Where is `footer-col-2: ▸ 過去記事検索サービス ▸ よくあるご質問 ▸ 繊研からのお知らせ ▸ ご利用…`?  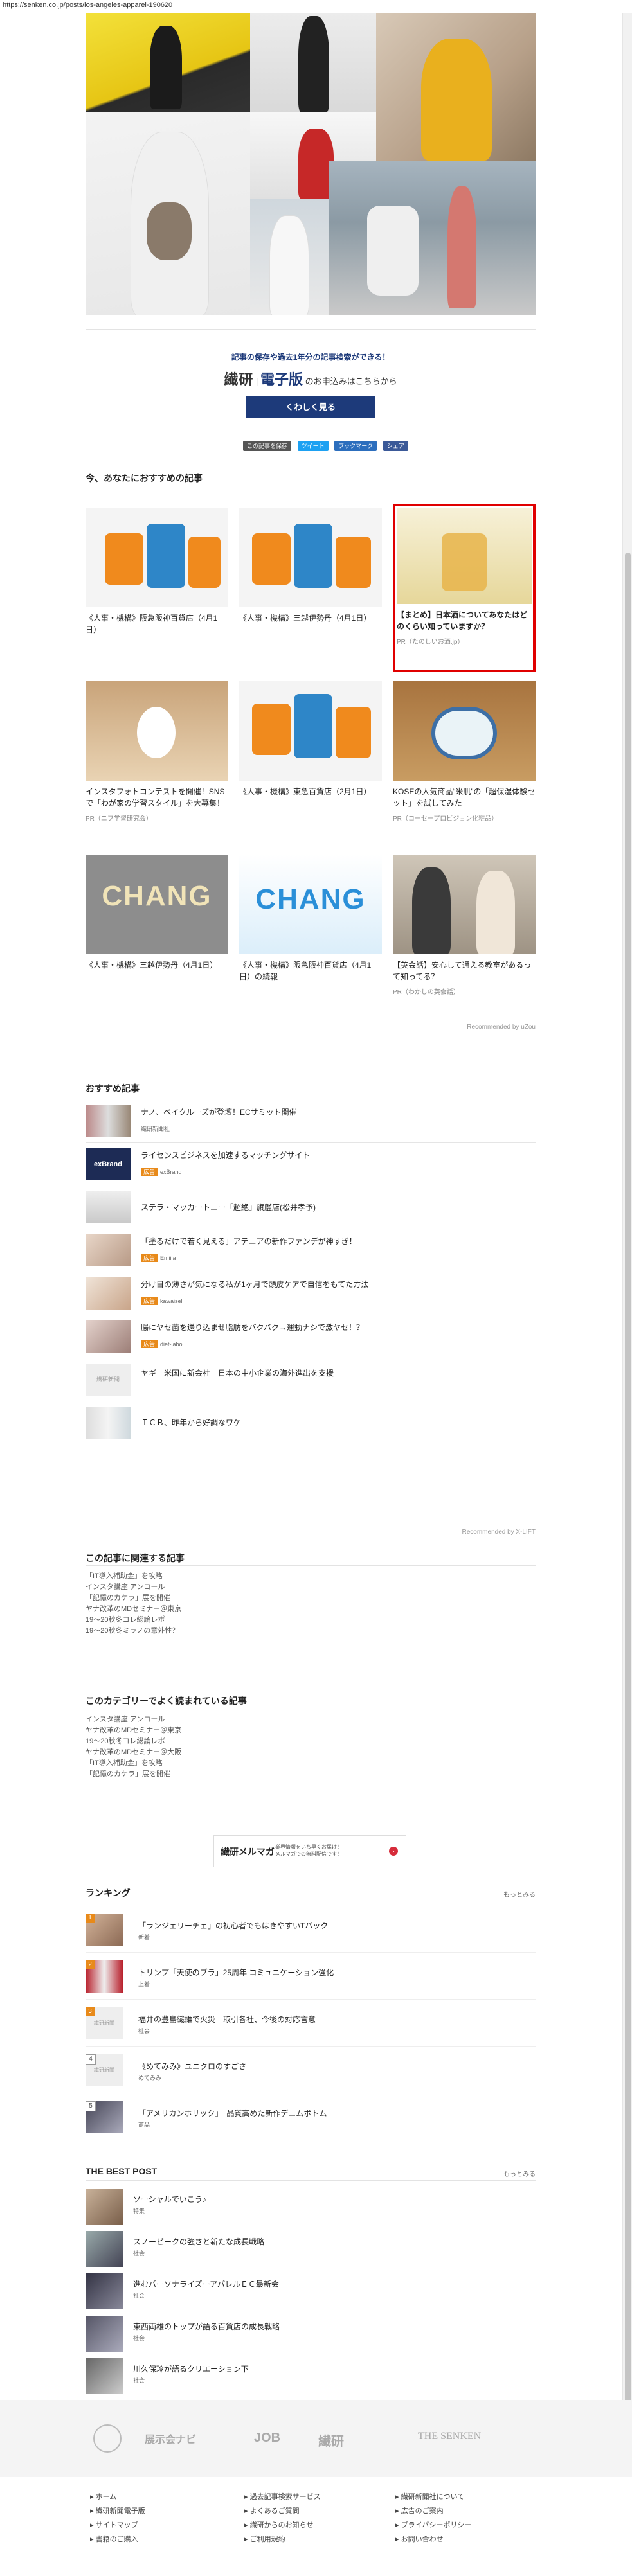 footer-col-2: ▸ 過去記事検索サービス ▸ よくあるご質問 ▸ 繊研からのお知らせ ▸ ご利用… is located at coordinates (282, 2518).